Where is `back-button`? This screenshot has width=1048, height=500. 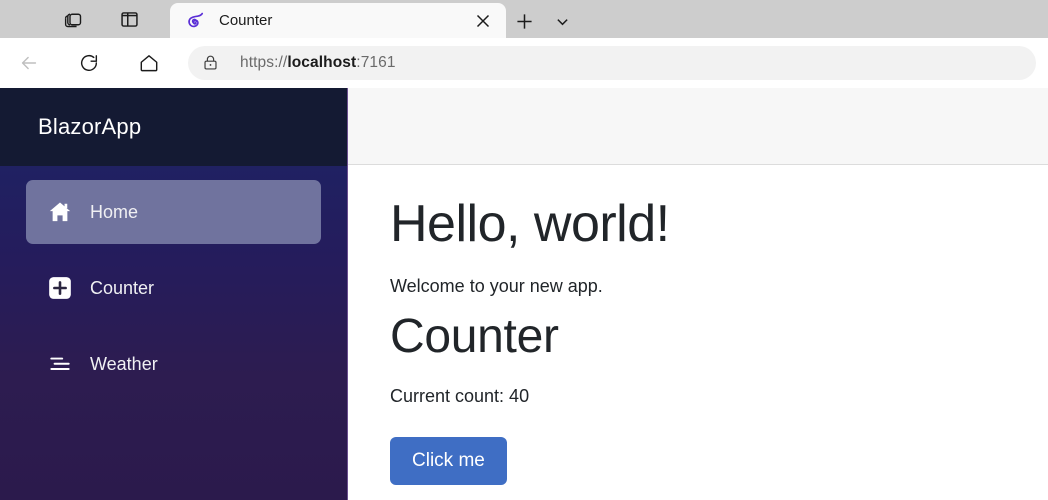
back-button is located at coordinates (29, 63).